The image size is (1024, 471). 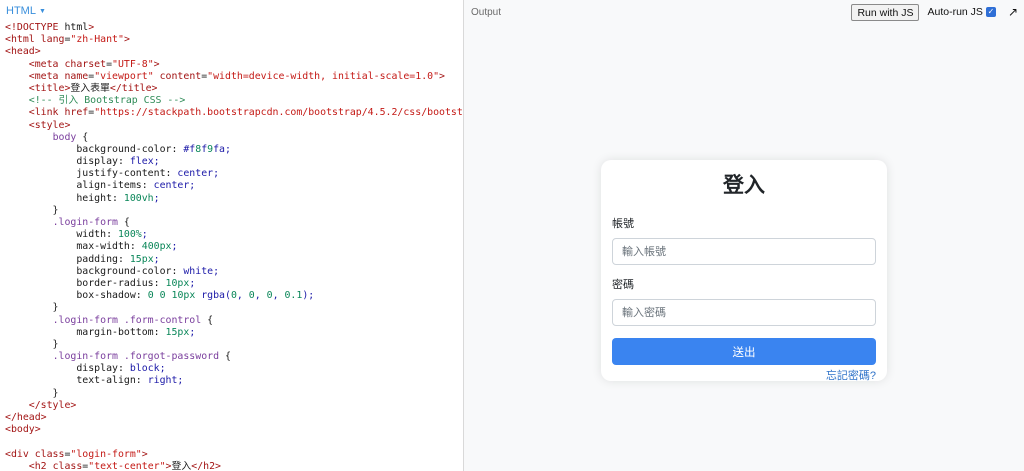 What do you see at coordinates (67, 40) in the screenshot?
I see `code-line: <html lang="zh-Hant">` at bounding box center [67, 40].